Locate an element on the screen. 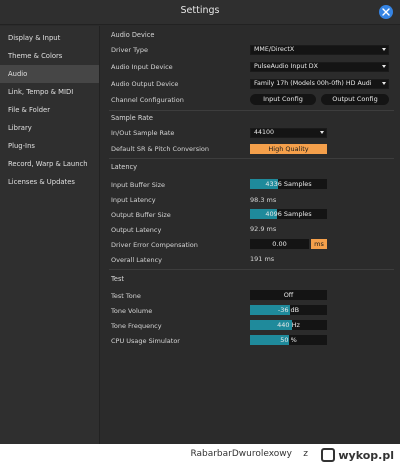 This screenshot has height=466, width=400. tone-volume-label: Tone Volume is located at coordinates (132, 311).